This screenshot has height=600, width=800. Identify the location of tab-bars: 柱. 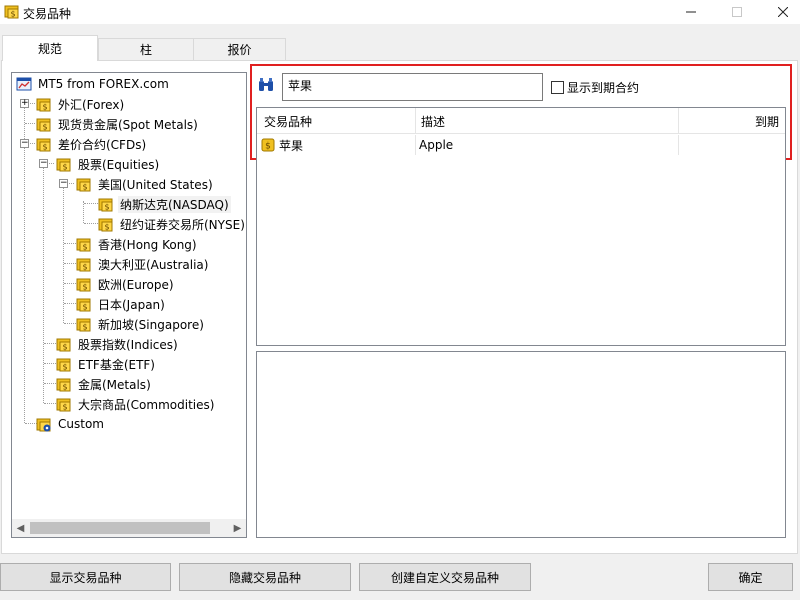
(146, 49).